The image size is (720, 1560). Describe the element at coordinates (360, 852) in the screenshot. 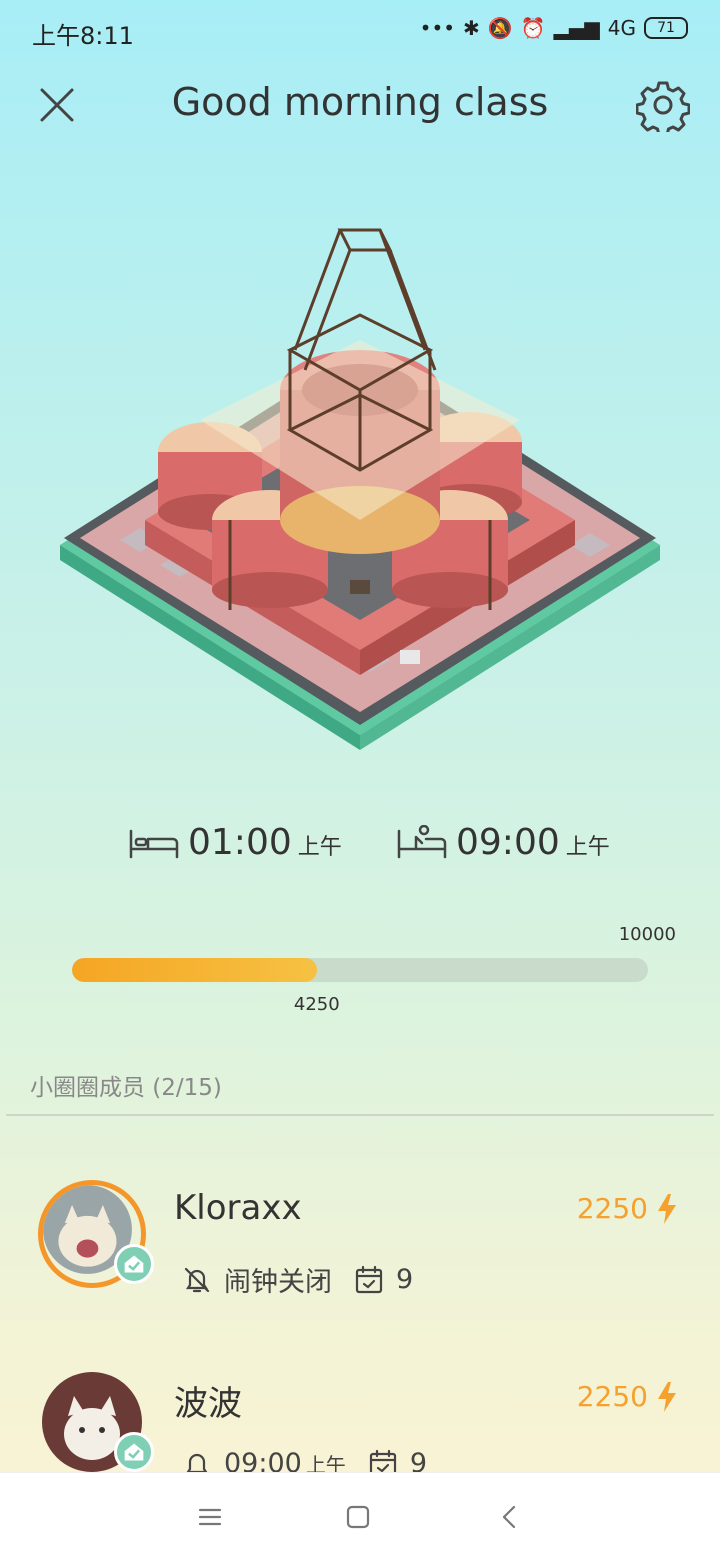

I see `schedule-times: 01:00 上午 09:00 上午` at that location.